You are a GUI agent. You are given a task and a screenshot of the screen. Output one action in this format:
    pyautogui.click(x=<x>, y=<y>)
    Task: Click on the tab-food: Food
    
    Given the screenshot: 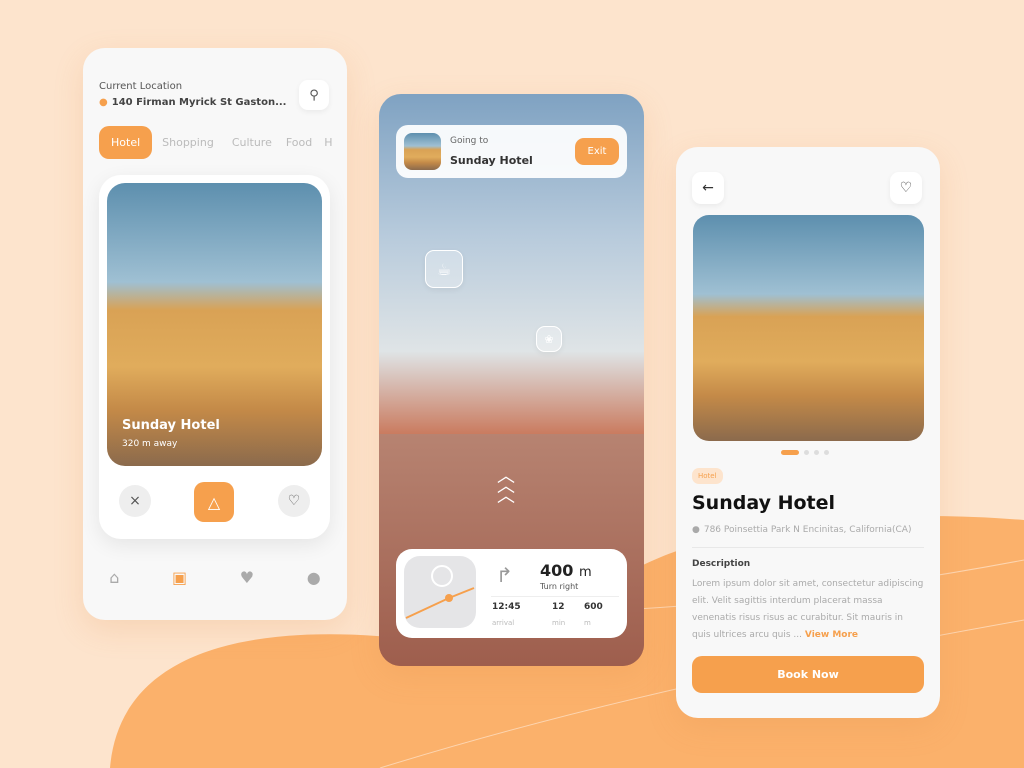 What is the action you would take?
    pyautogui.click(x=304, y=142)
    